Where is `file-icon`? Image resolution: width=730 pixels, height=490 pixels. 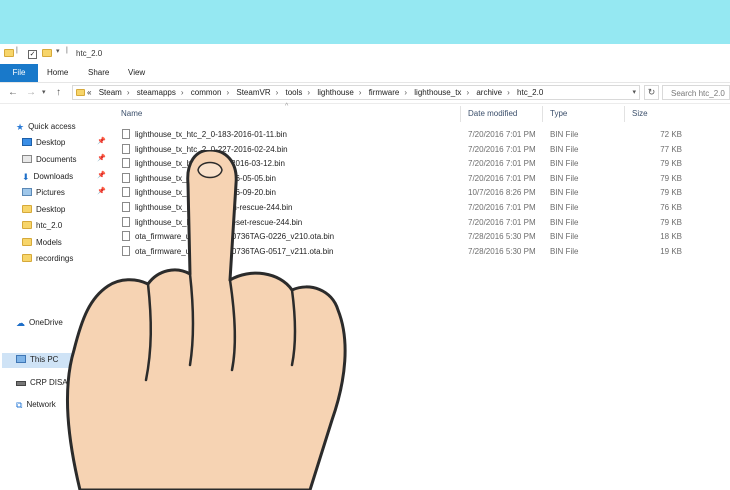
file-icon is located at coordinates (126, 134).